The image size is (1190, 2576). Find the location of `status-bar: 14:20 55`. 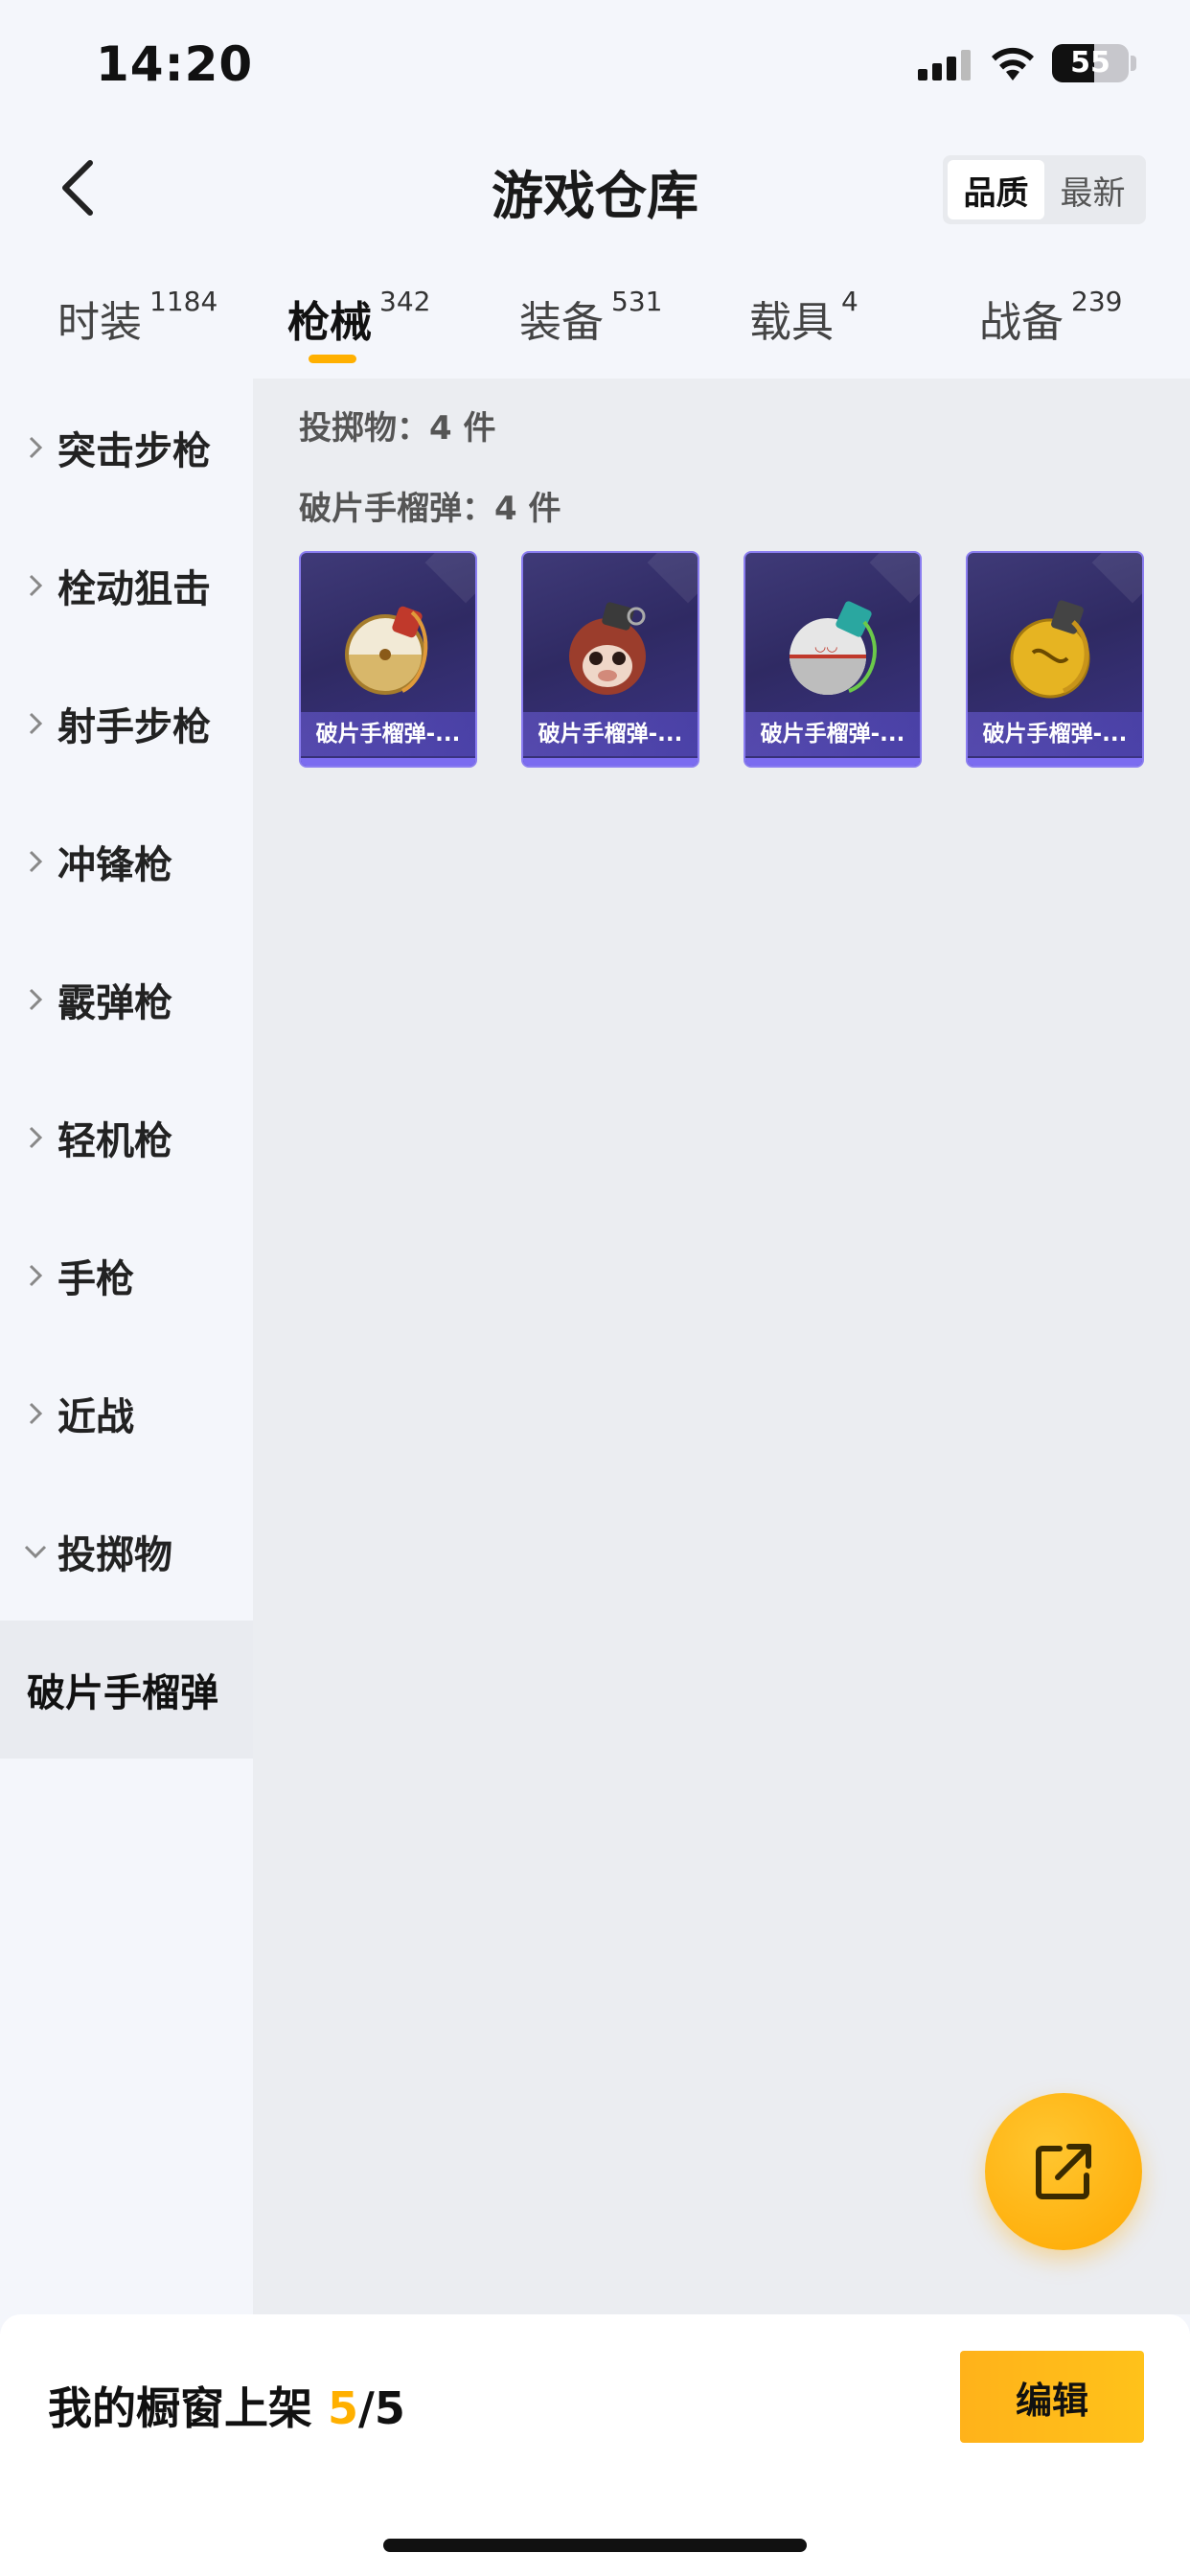

status-bar: 14:20 55 is located at coordinates (595, 67).